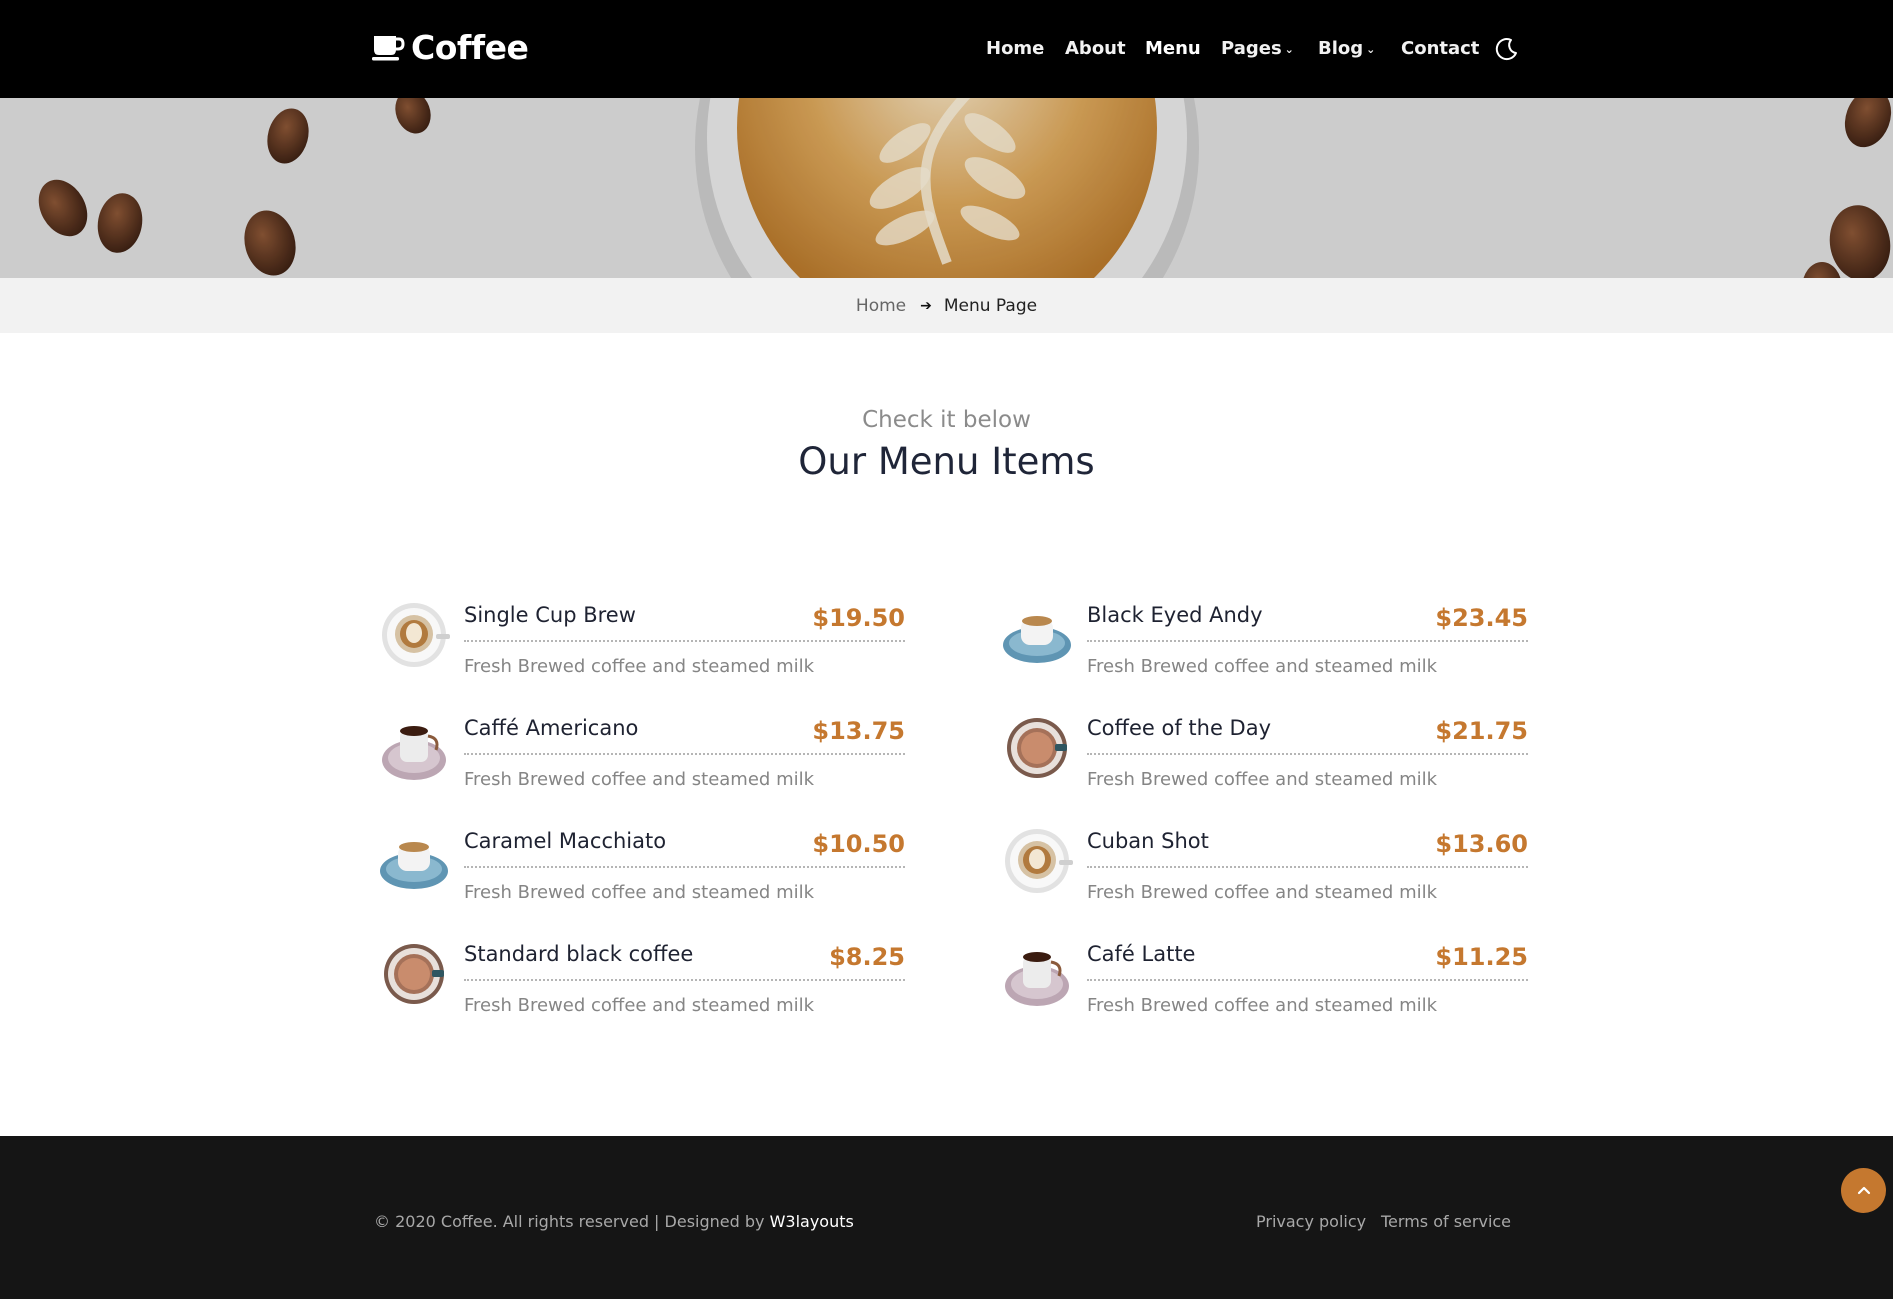 Image resolution: width=1893 pixels, height=1299 pixels. What do you see at coordinates (1251, 48) in the screenshot?
I see `nav-pages-label: Pages` at bounding box center [1251, 48].